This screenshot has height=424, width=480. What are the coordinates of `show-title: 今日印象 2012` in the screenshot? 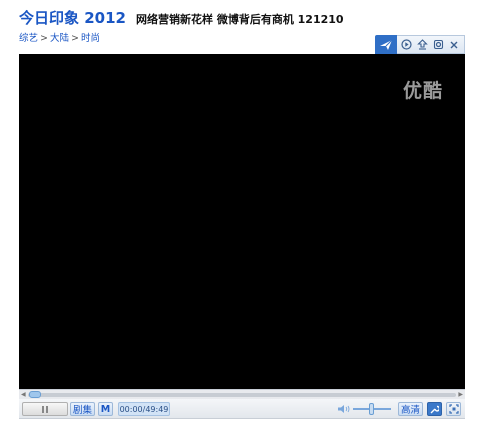 It's located at (72, 17).